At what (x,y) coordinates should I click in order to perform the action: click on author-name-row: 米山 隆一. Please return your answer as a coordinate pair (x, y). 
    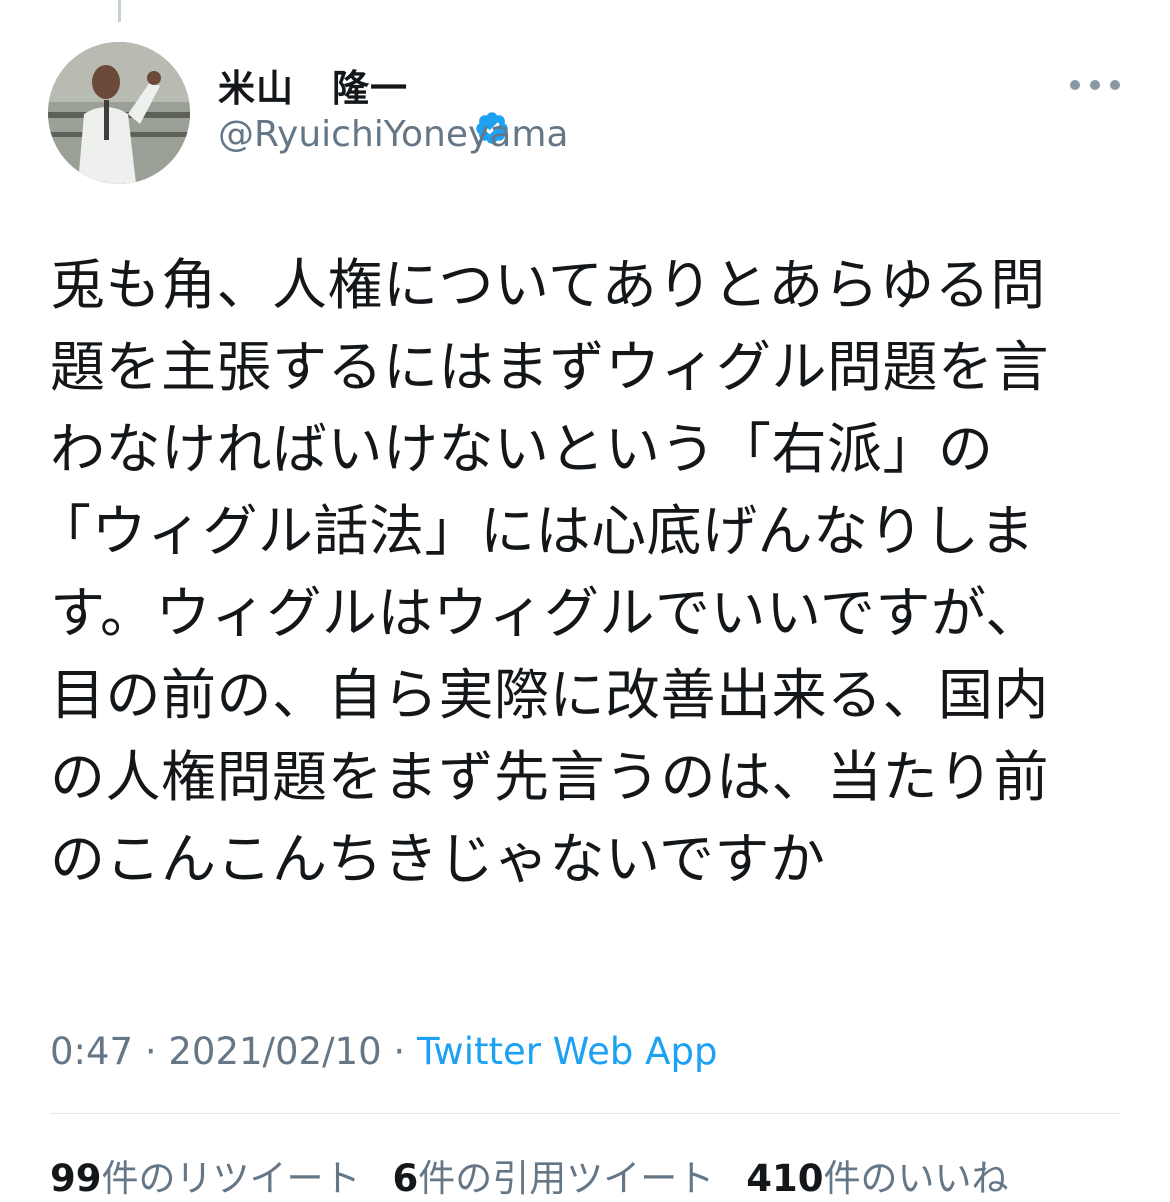
    Looking at the image, I should click on (363, 103).